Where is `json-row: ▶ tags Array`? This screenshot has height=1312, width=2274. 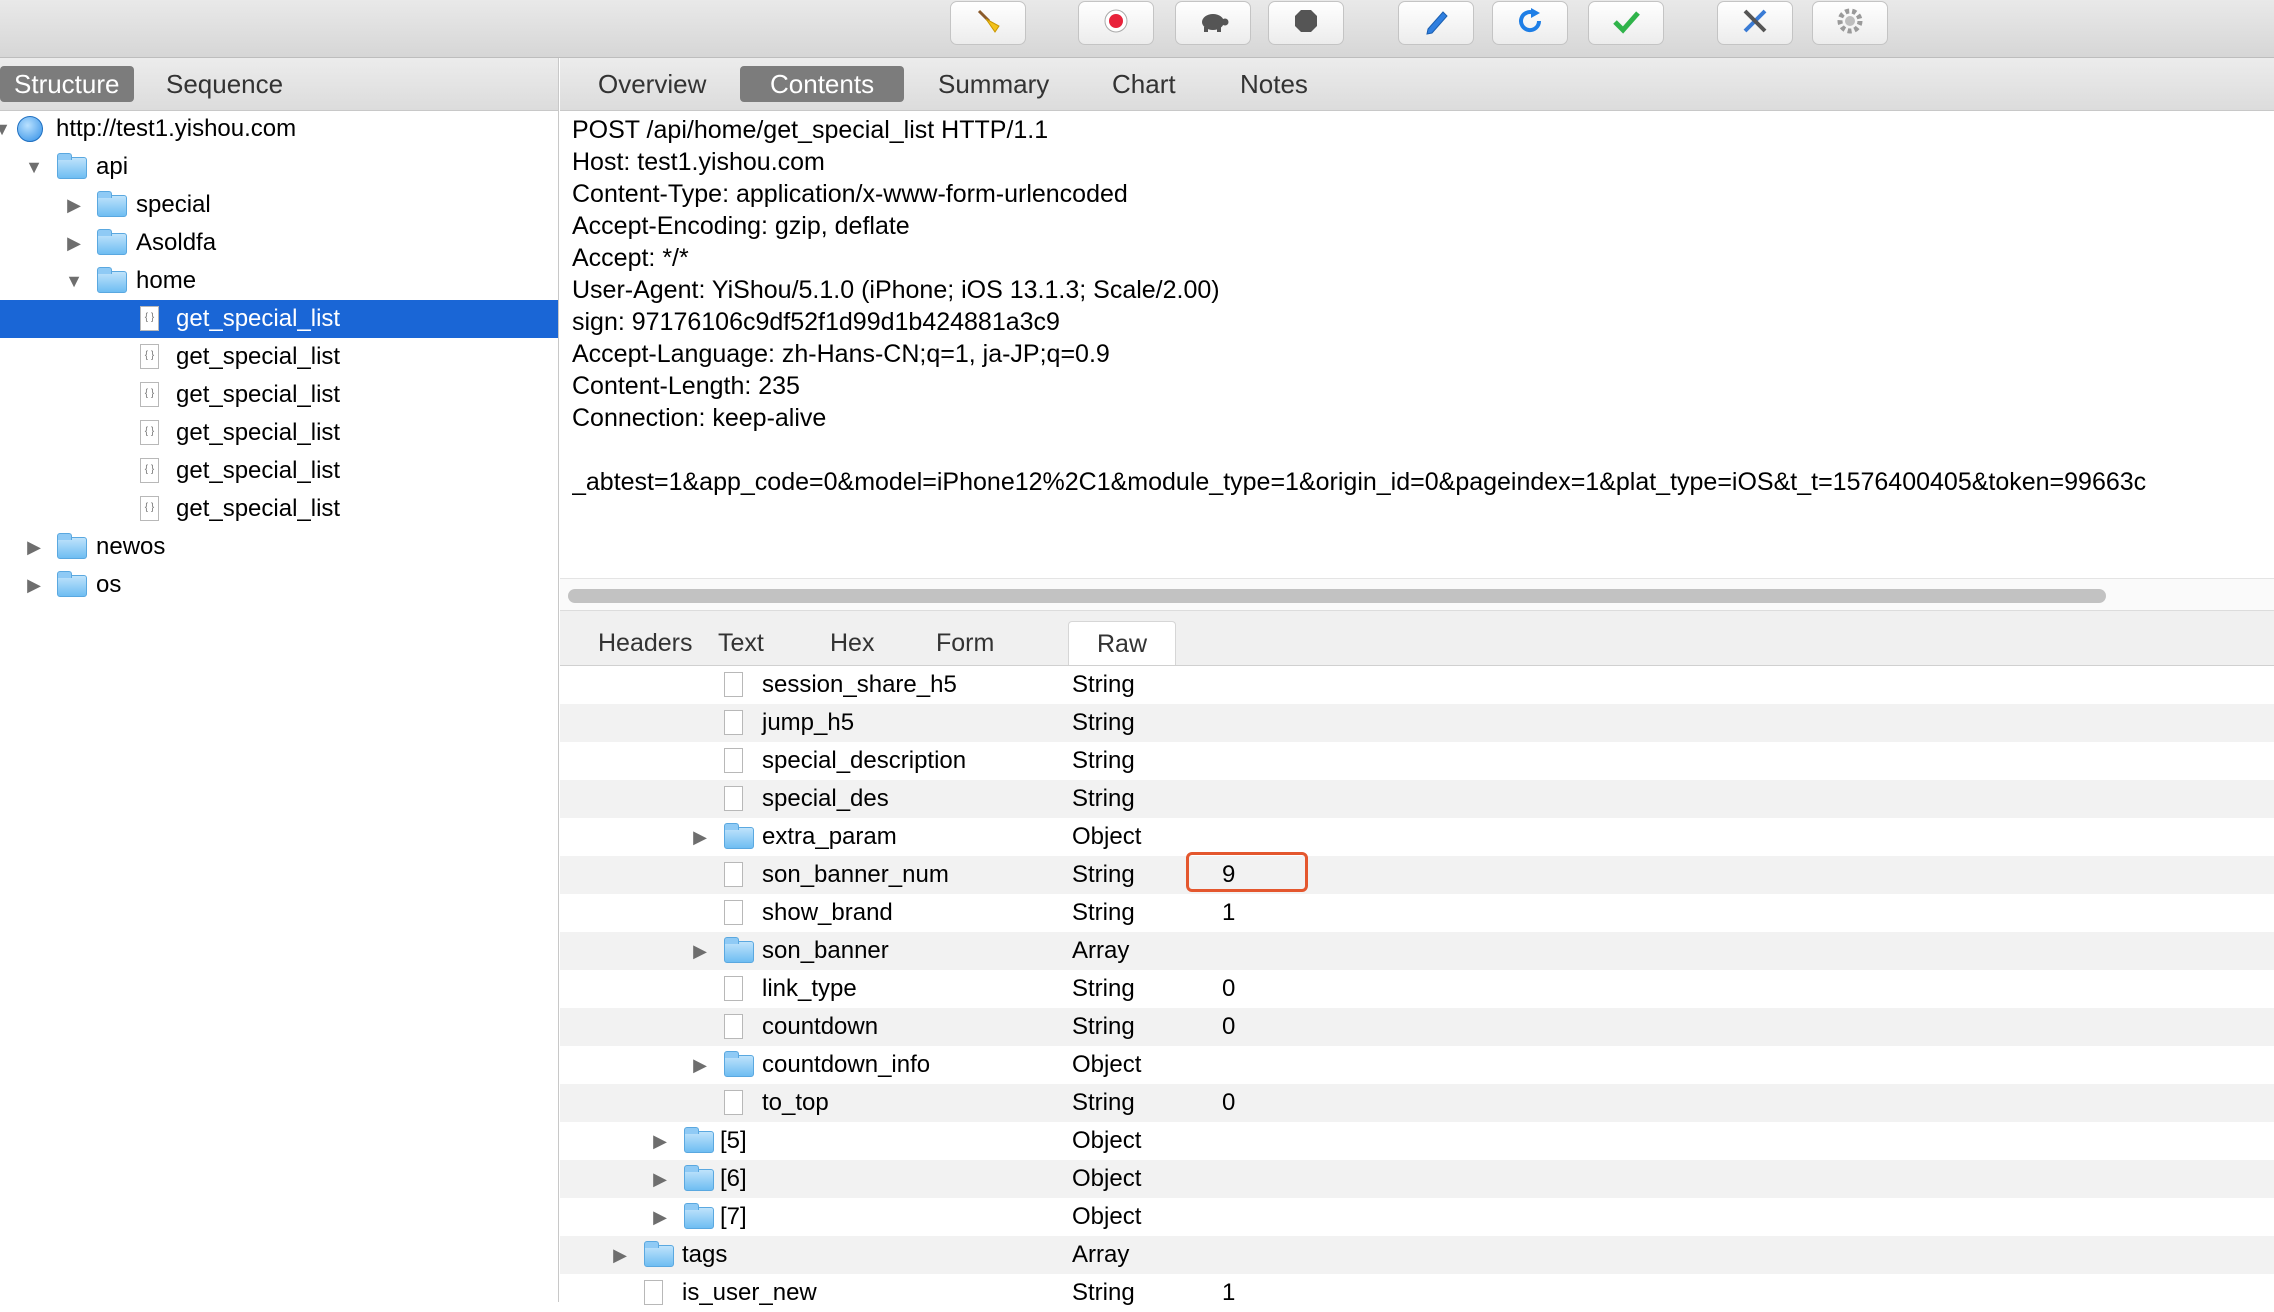
json-row: ▶ tags Array is located at coordinates (1417, 1255).